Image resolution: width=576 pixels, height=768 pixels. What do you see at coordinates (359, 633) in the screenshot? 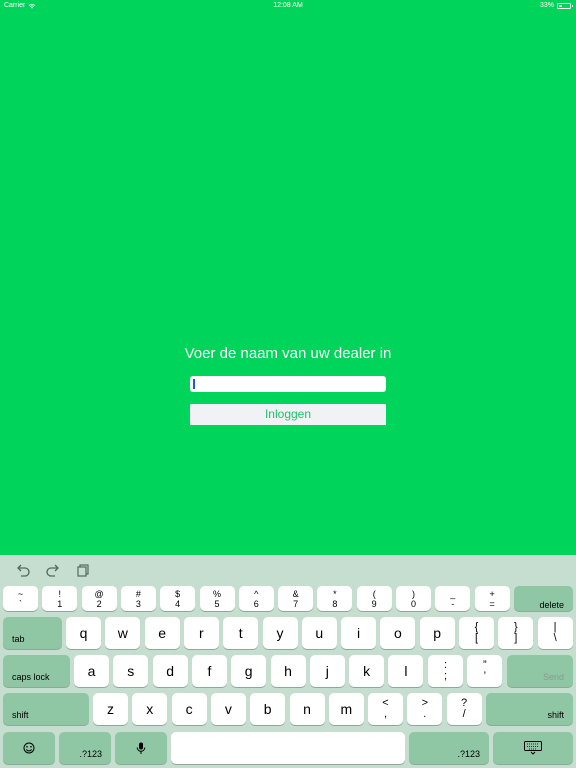
I see `key-i: i` at bounding box center [359, 633].